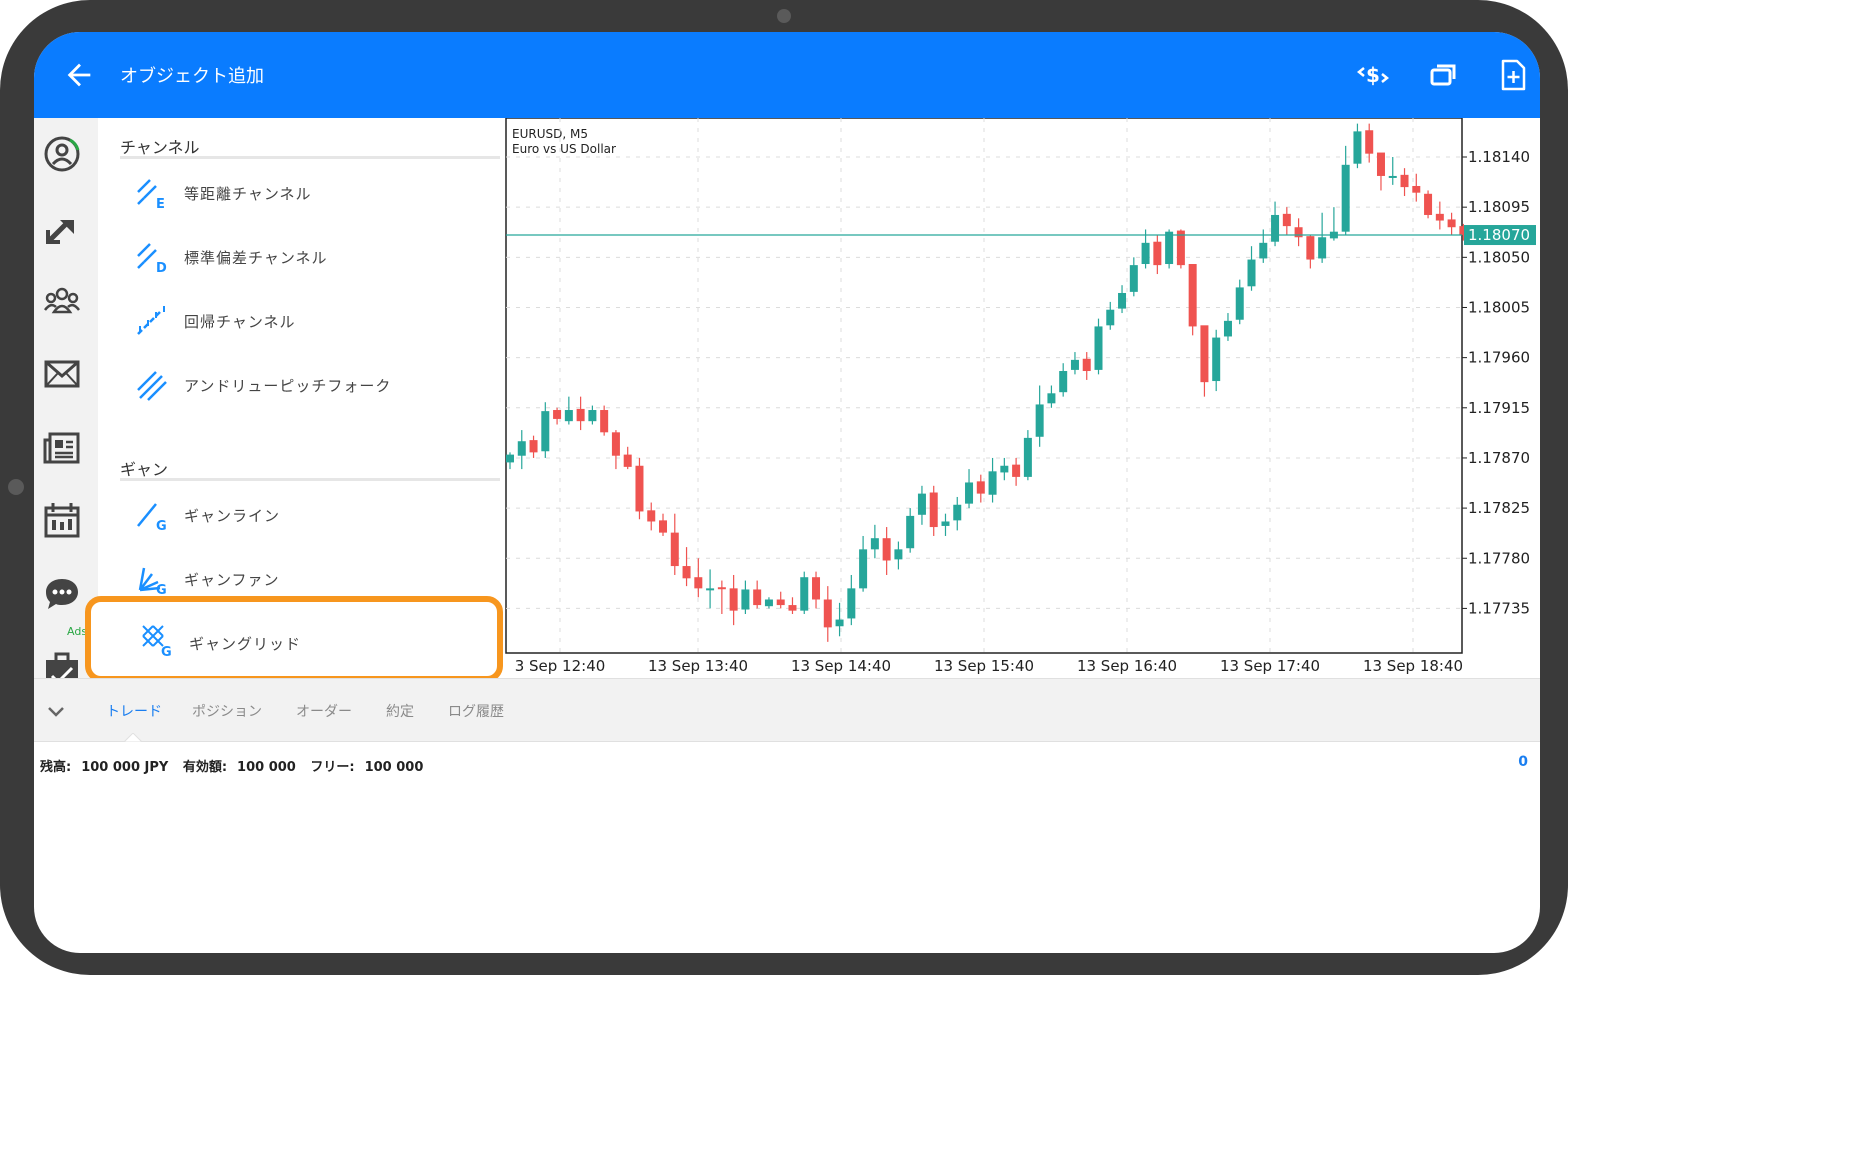 This screenshot has height=1158, width=1862. Describe the element at coordinates (62, 374) in the screenshot. I see `mail-icon` at that location.